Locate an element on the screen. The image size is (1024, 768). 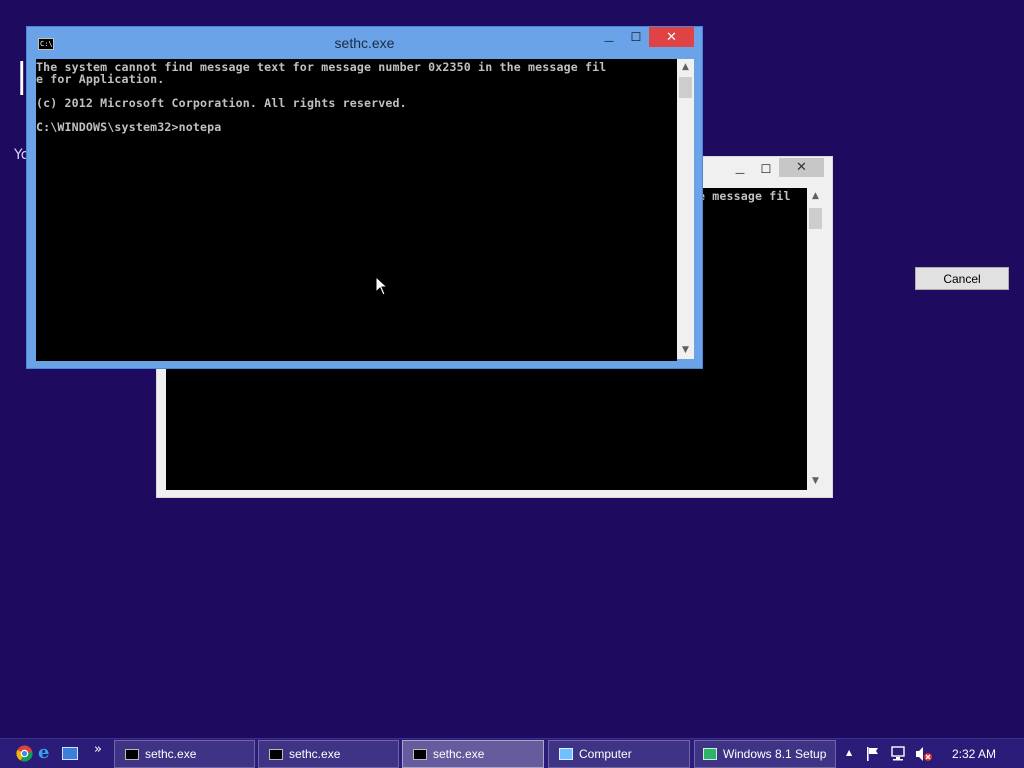
taskbar-overflow-chevron: » is located at coordinates (98, 749).